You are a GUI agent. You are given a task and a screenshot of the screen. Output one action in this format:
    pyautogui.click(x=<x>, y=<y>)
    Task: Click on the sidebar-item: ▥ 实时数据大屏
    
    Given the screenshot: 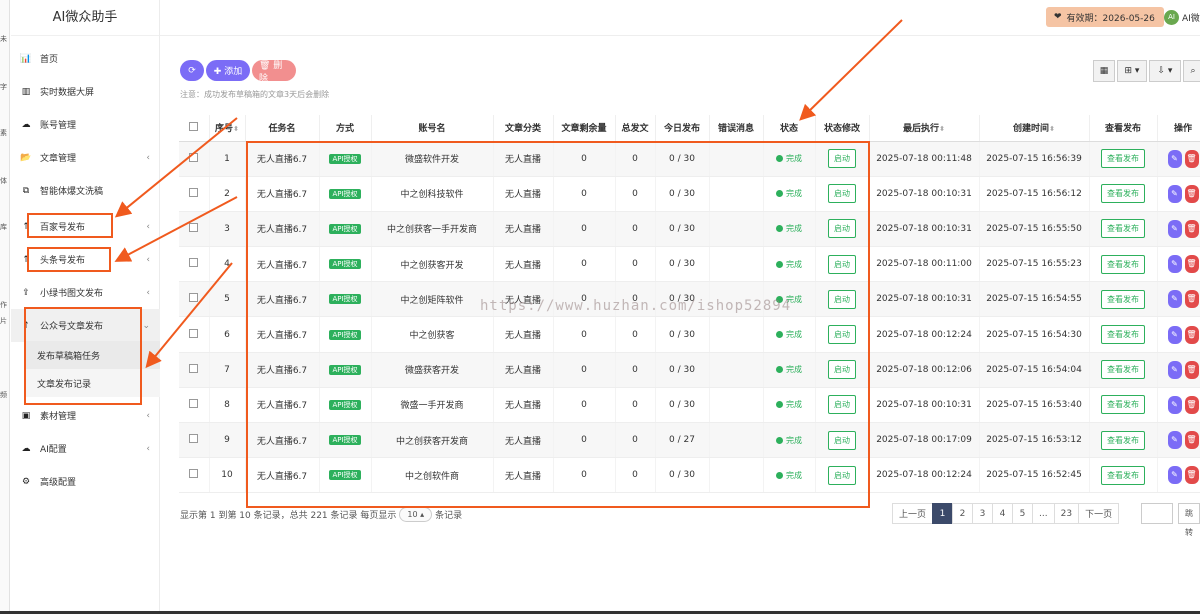 What is the action you would take?
    pyautogui.click(x=85, y=91)
    